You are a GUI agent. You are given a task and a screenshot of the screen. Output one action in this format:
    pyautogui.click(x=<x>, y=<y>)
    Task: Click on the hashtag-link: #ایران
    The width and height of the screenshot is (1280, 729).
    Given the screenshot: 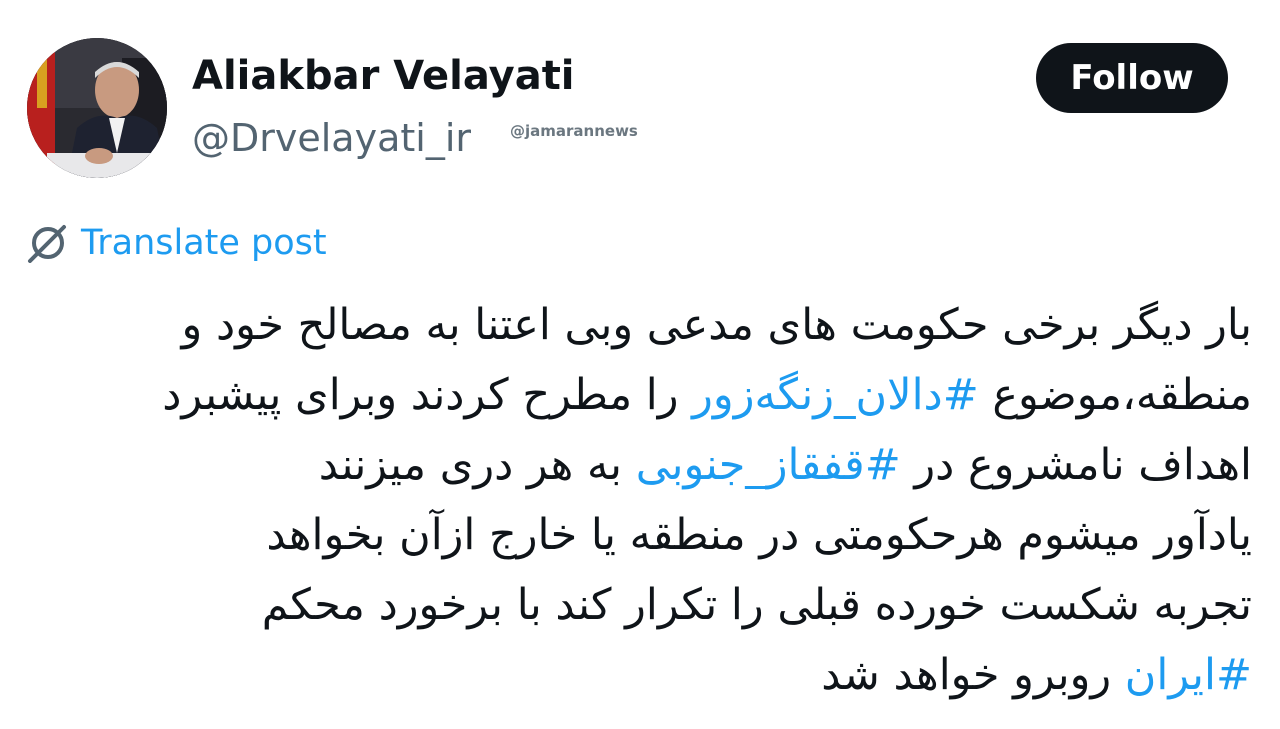 What is the action you would take?
    pyautogui.click(x=1188, y=675)
    